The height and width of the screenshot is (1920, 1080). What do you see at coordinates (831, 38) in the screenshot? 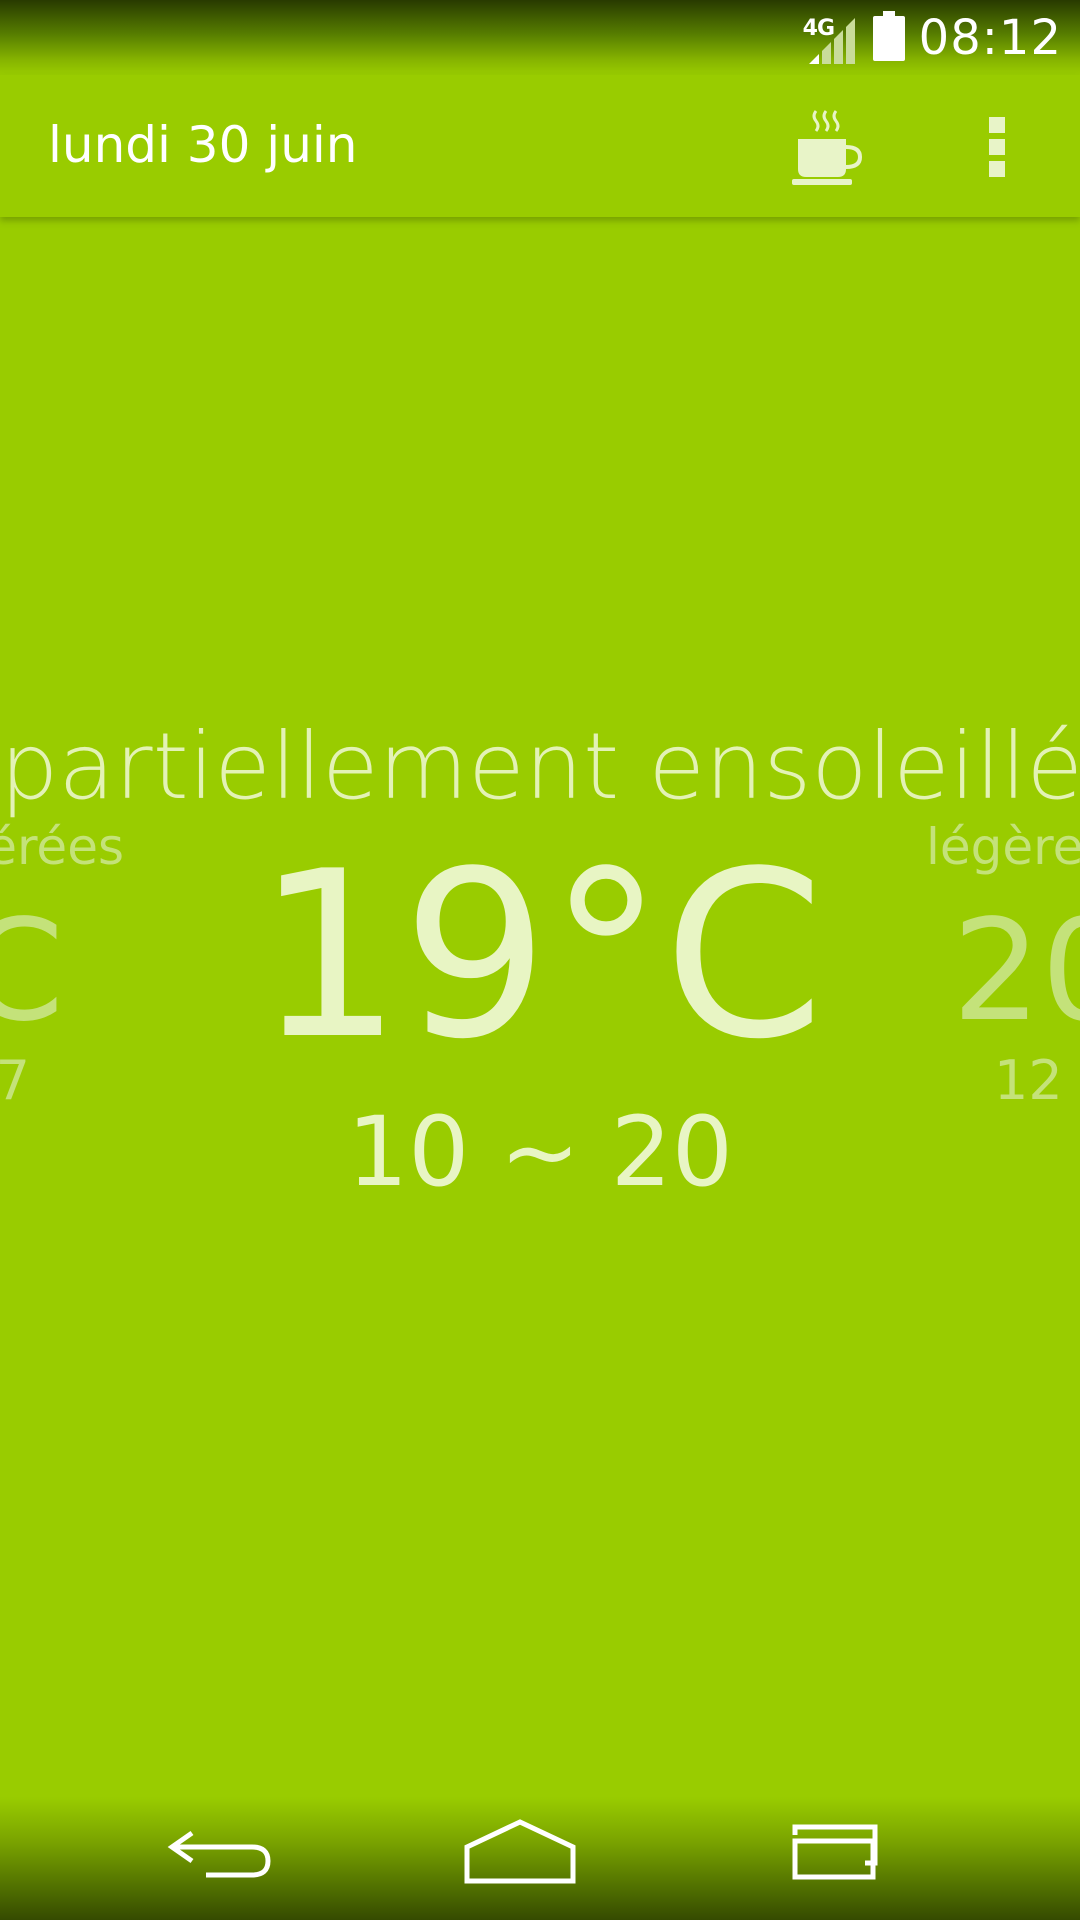
I see `signal-icon: 4G` at bounding box center [831, 38].